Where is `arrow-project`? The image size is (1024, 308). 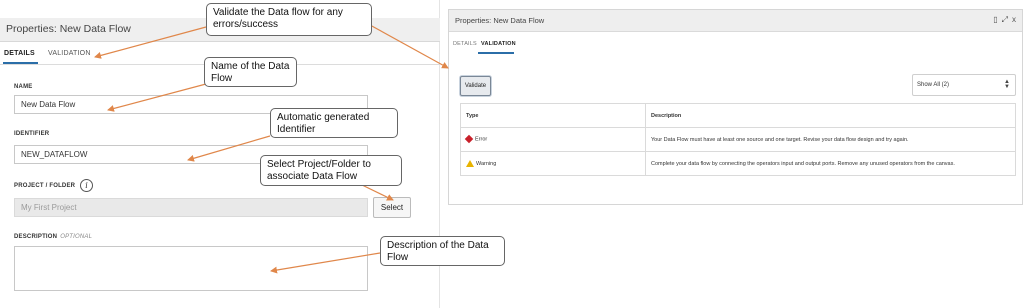
arrow-project is located at coordinates (376, 192).